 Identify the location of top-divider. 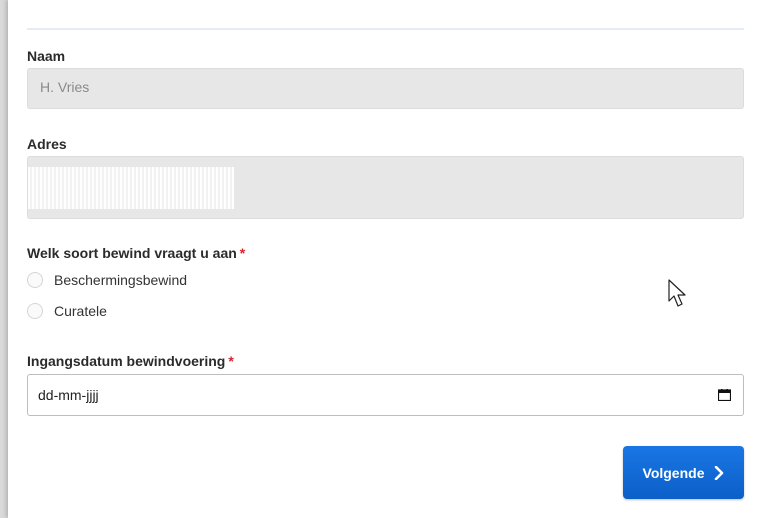
(385, 29).